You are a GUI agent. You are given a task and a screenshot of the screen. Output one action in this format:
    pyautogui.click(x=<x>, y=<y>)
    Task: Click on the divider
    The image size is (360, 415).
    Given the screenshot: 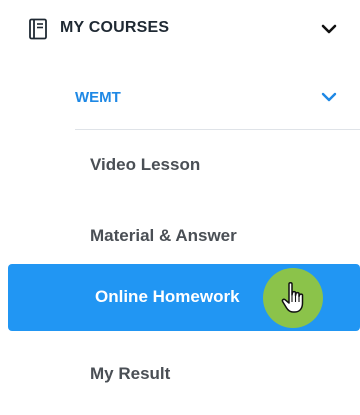 What is the action you would take?
    pyautogui.click(x=217, y=129)
    